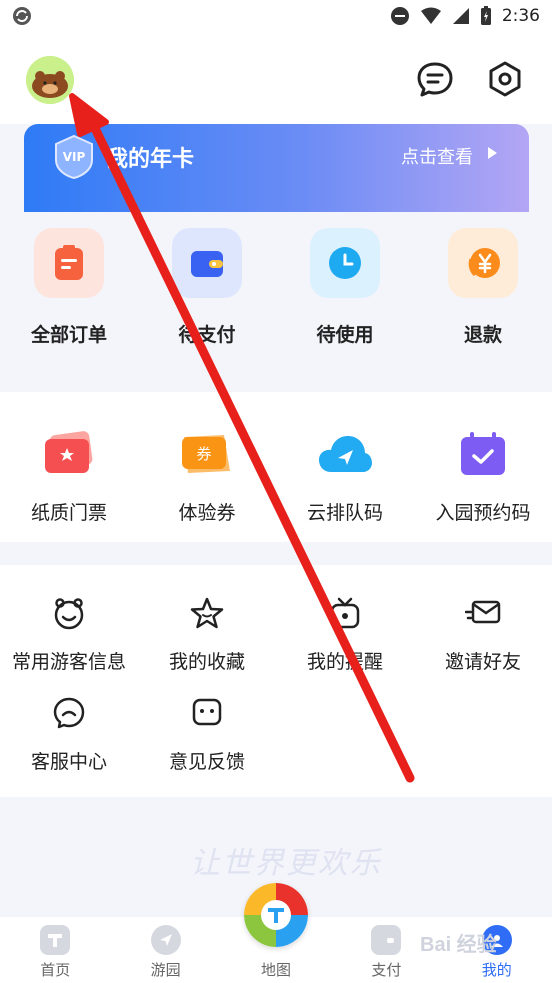 The image size is (552, 983). What do you see at coordinates (150, 158) in the screenshot?
I see `vip-title: 我的年卡` at bounding box center [150, 158].